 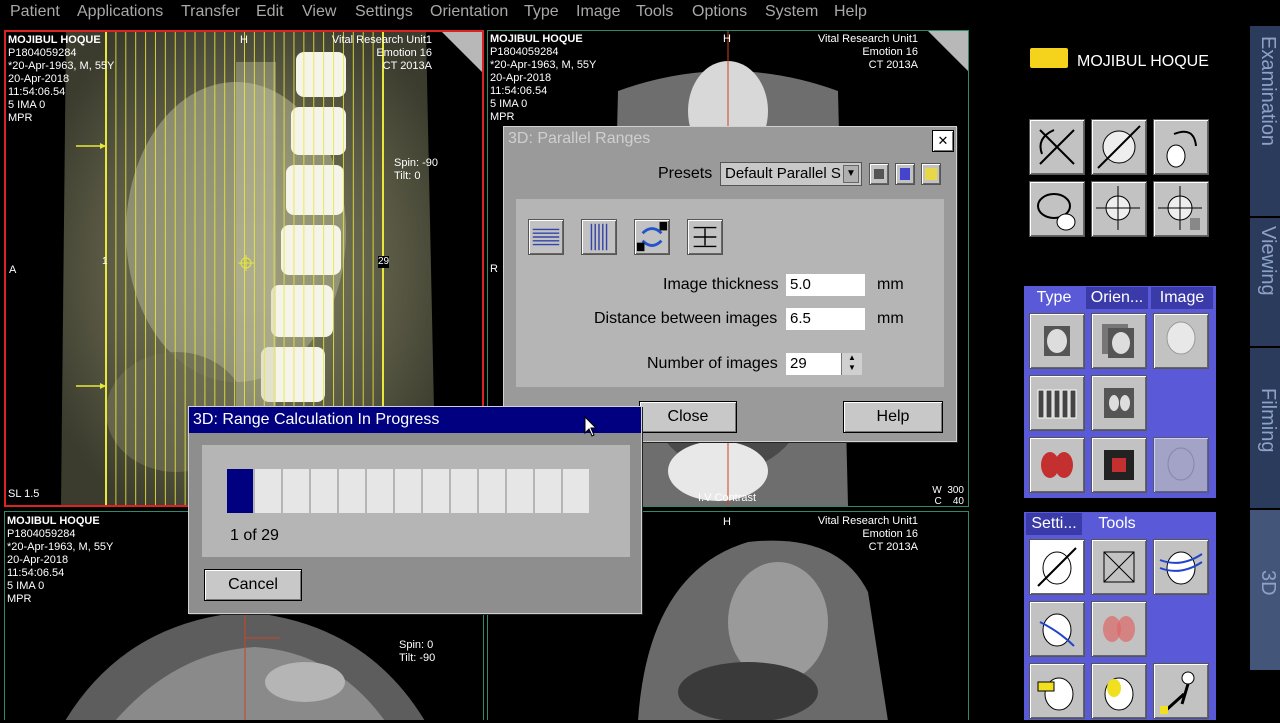 I want to click on progress-titlebar: 3D: Range Calculation In Progress, so click(x=415, y=420).